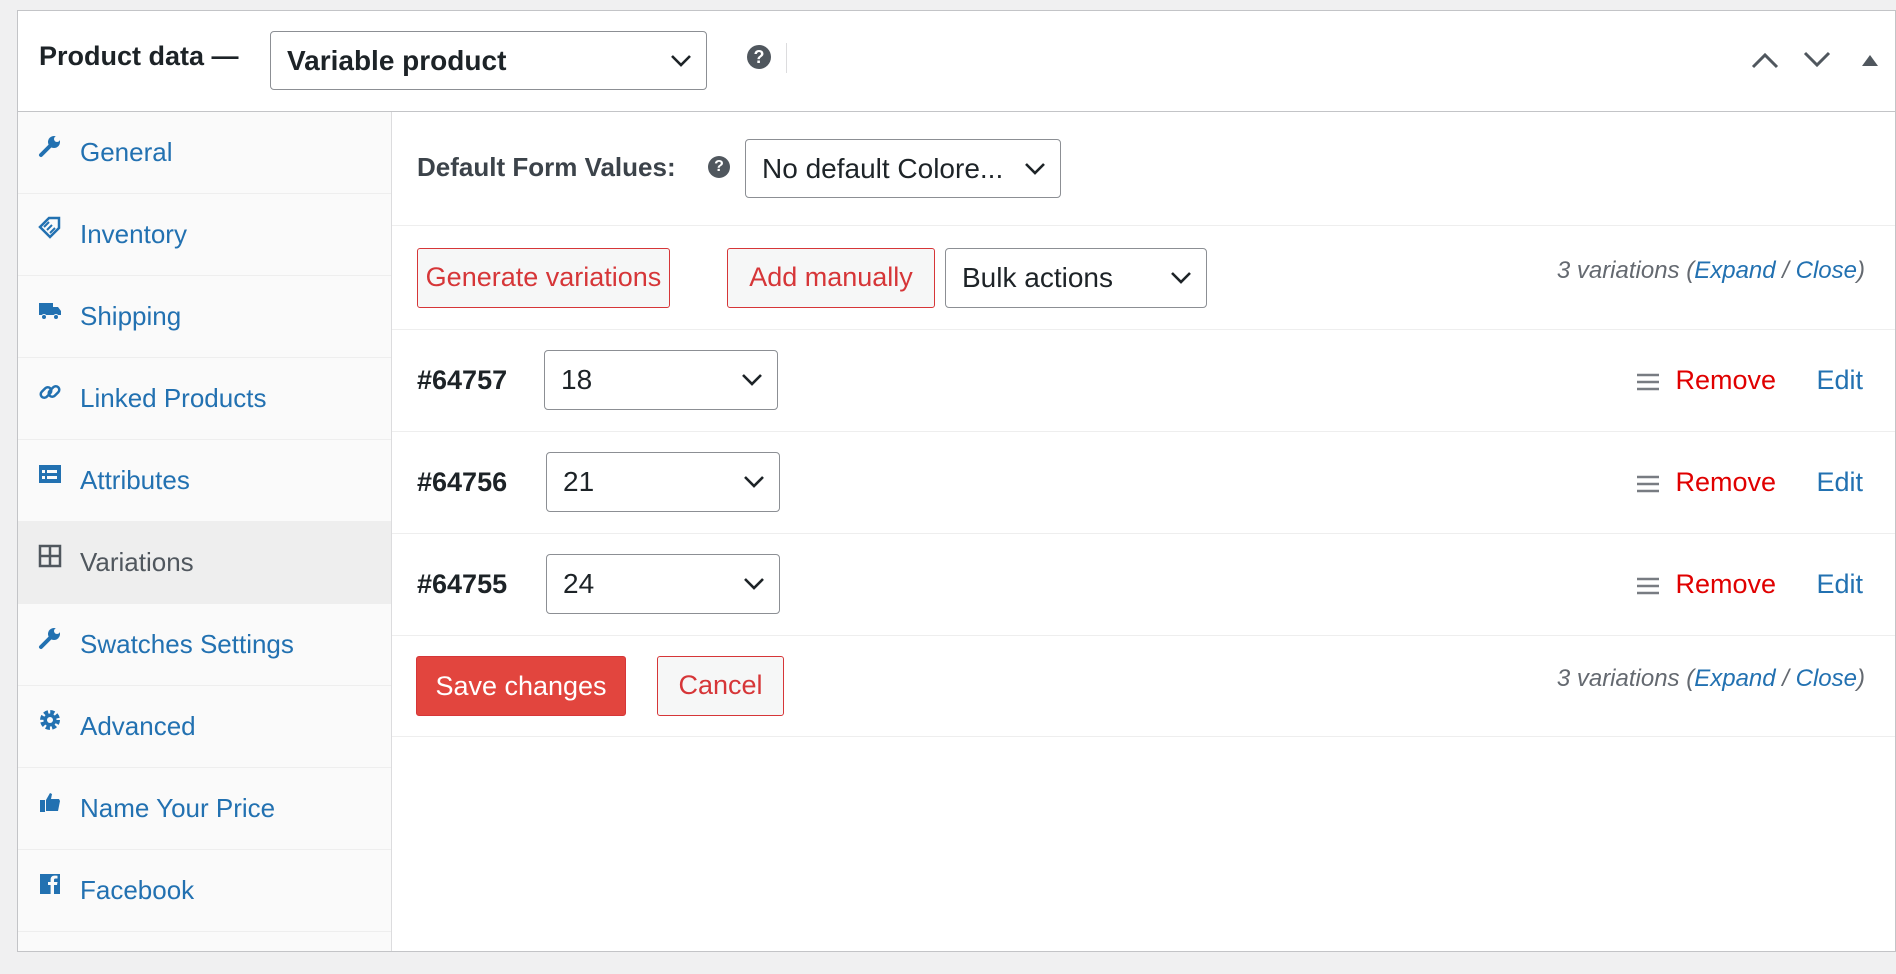  I want to click on panel-title: Product data —, so click(139, 56).